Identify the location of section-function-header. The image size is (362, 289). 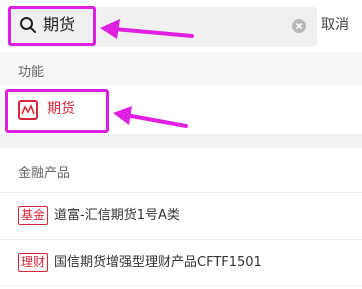
(181, 69).